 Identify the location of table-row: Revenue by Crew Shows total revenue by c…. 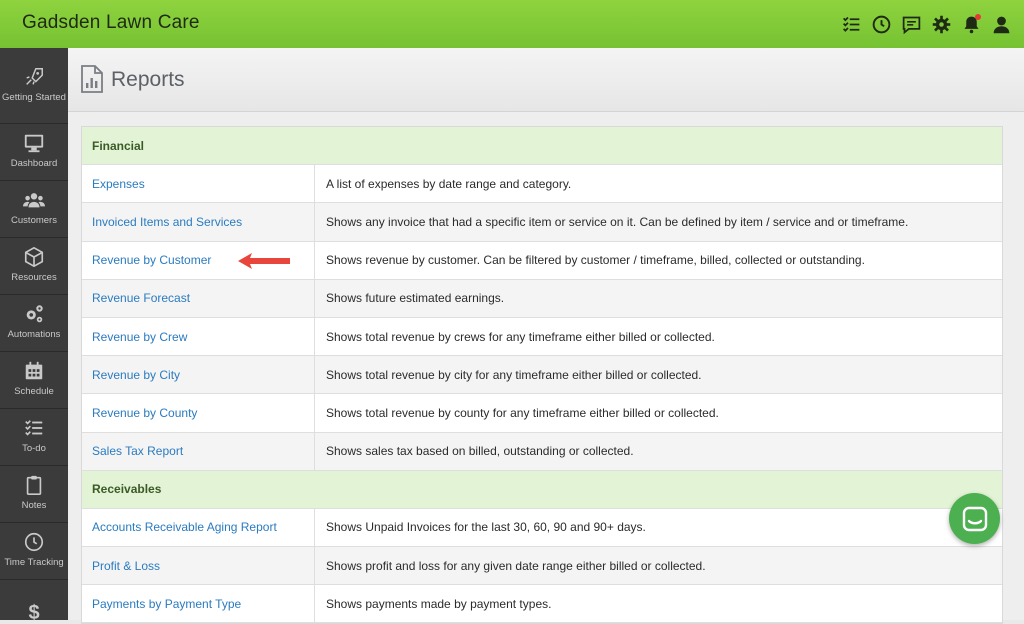
(542, 337).